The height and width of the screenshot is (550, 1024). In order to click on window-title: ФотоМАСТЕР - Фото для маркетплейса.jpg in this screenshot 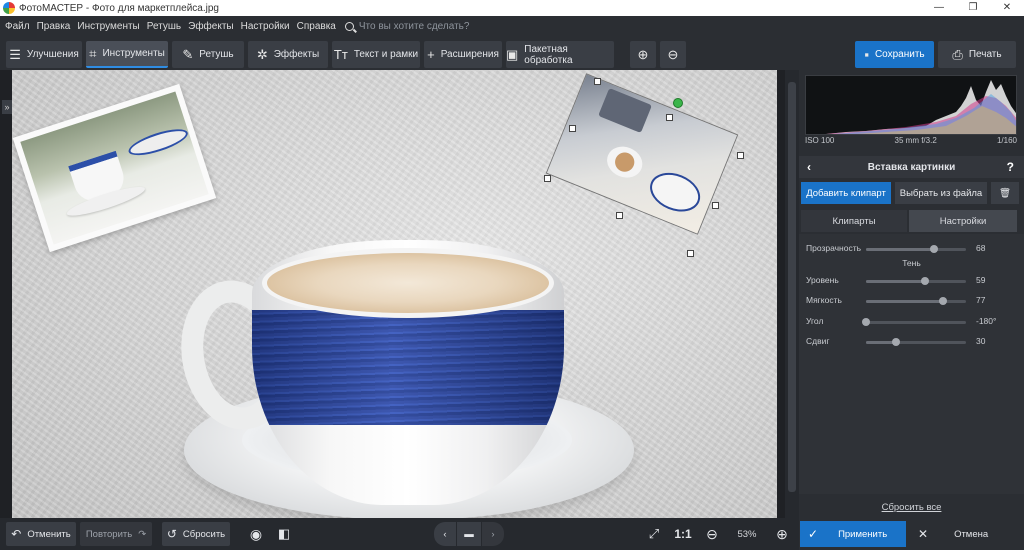, I will do `click(119, 8)`.